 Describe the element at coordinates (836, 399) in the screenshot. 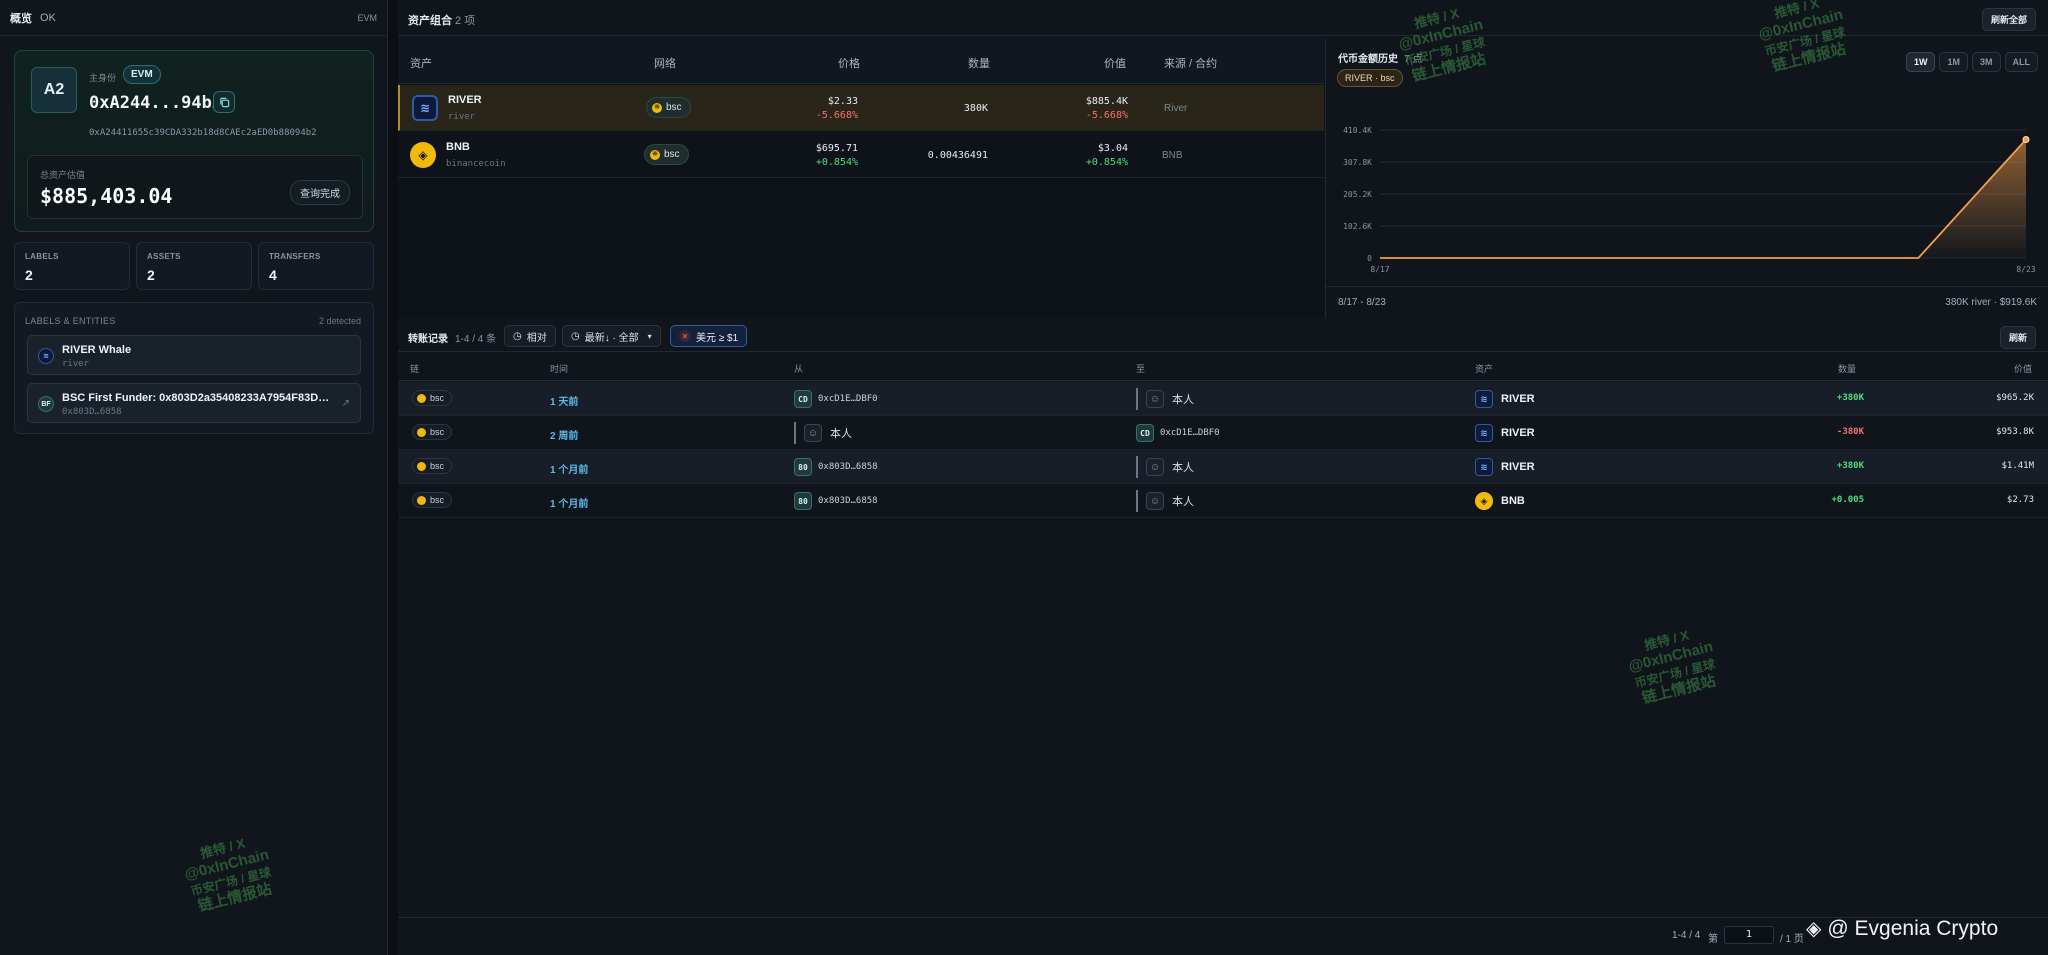

I see `from-address: CD 0xcD1E…DBF0` at that location.